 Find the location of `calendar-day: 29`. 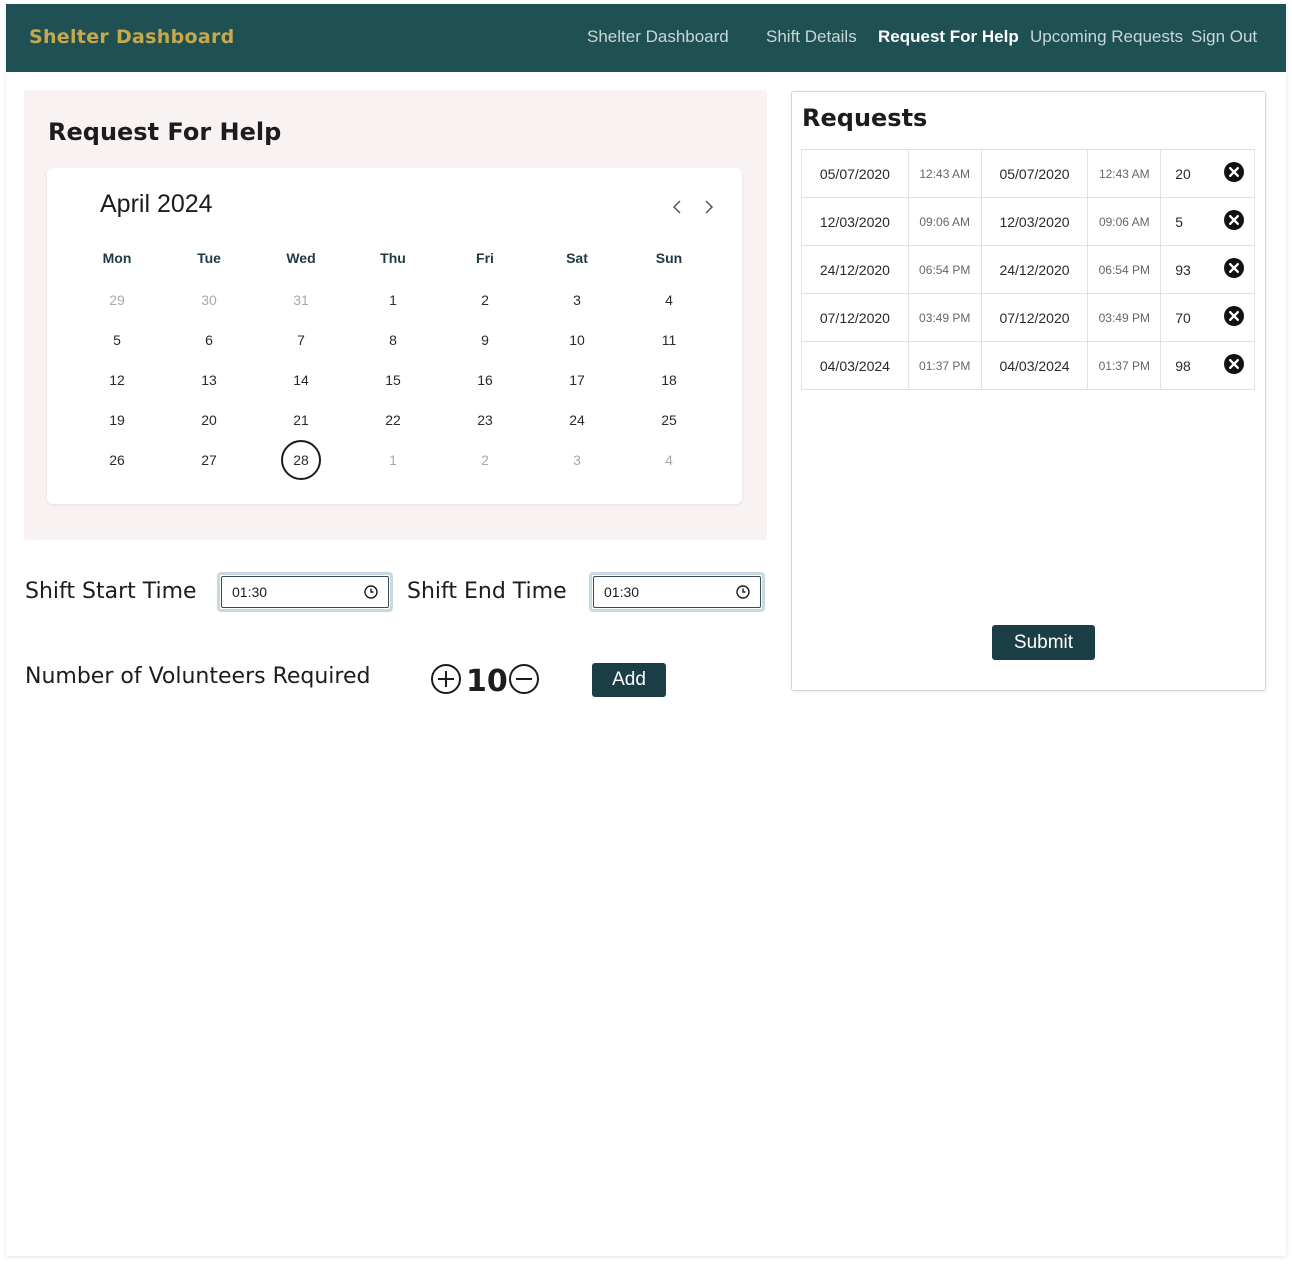

calendar-day: 29 is located at coordinates (117, 300).